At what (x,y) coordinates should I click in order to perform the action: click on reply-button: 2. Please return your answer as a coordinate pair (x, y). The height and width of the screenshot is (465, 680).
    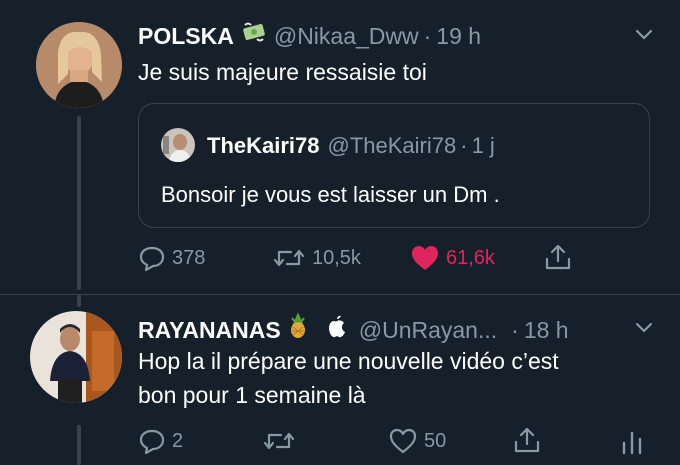
    Looking at the image, I should click on (160, 441).